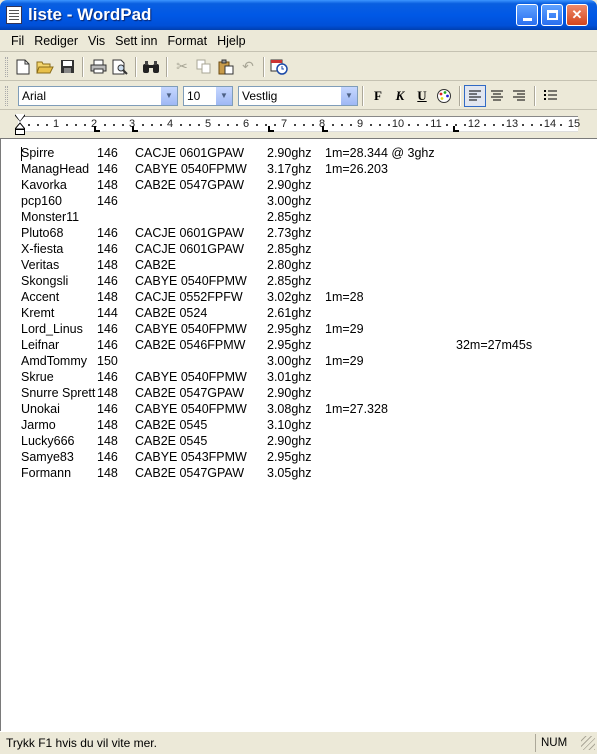 This screenshot has width=597, height=754. Describe the element at coordinates (23, 67) in the screenshot. I see `new-icon` at that location.